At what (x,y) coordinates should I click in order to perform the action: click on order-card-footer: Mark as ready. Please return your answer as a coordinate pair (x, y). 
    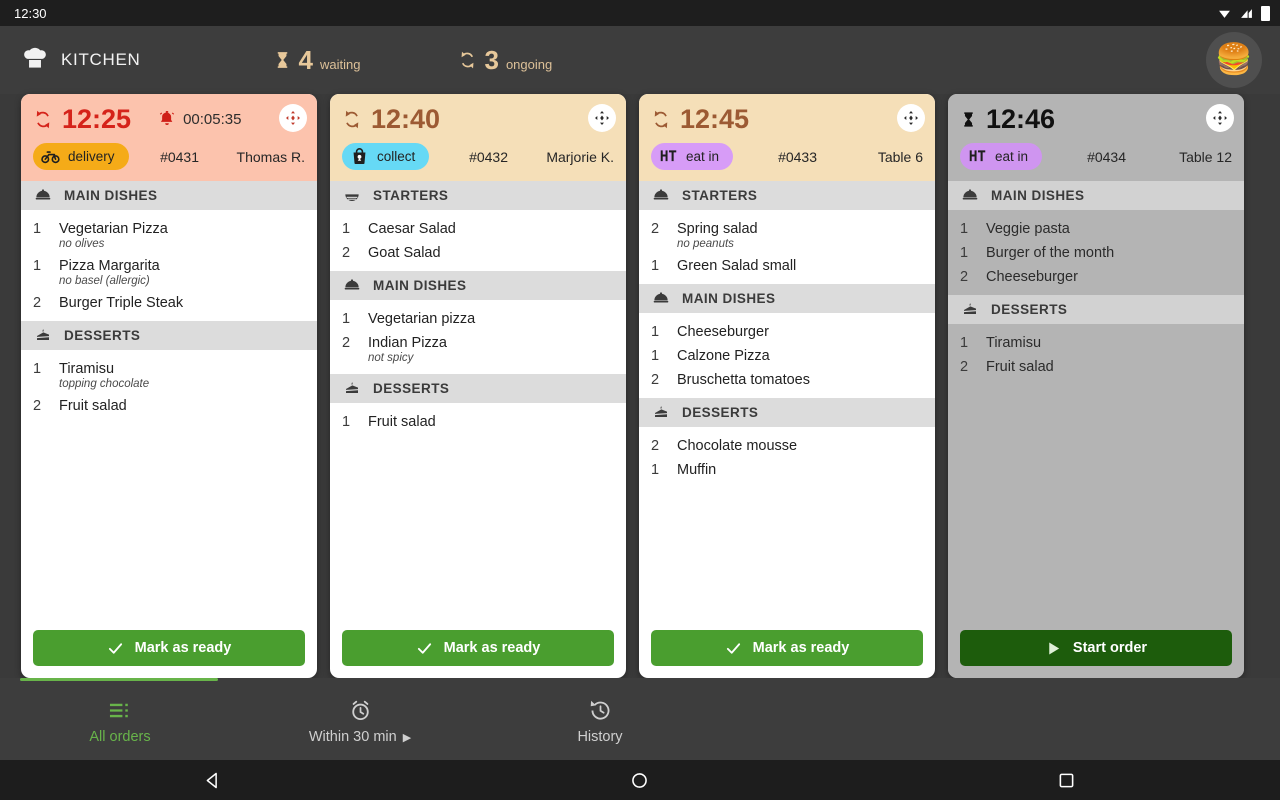
    Looking at the image, I should click on (169, 649).